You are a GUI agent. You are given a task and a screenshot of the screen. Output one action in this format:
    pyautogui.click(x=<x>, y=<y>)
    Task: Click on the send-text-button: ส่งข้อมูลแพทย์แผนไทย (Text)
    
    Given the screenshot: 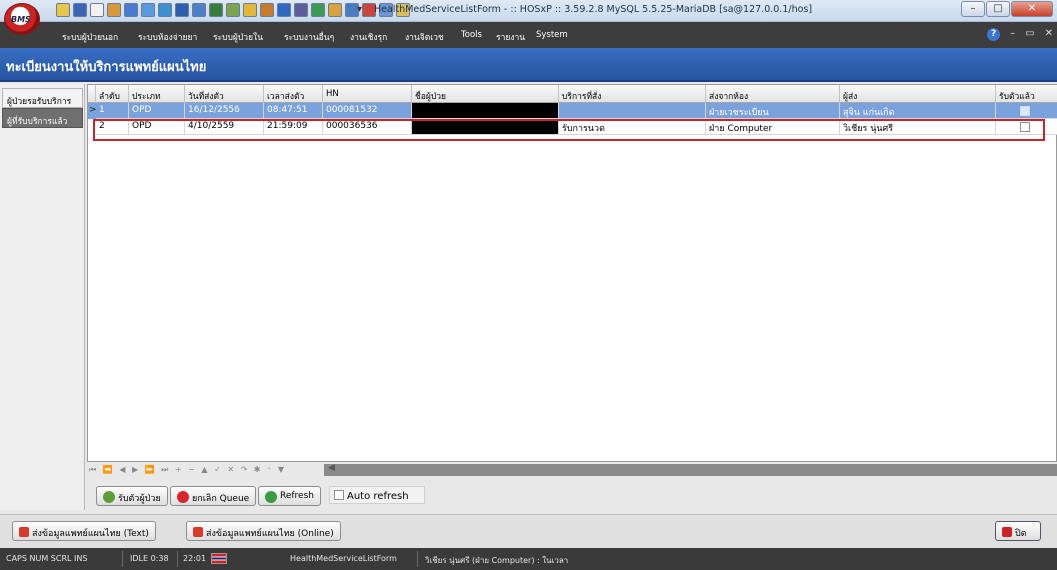 What is the action you would take?
    pyautogui.click(x=84, y=531)
    